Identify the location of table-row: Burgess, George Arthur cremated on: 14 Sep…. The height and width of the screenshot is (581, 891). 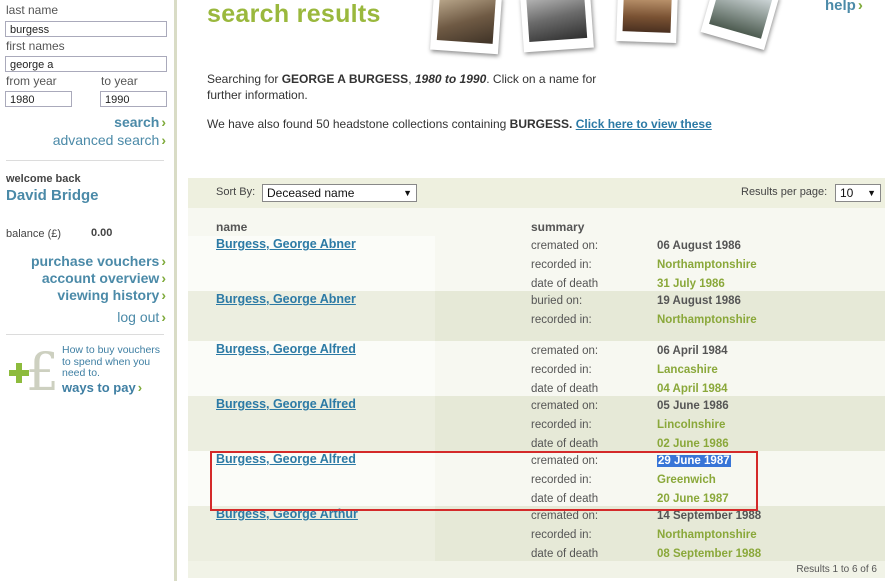
(536, 533).